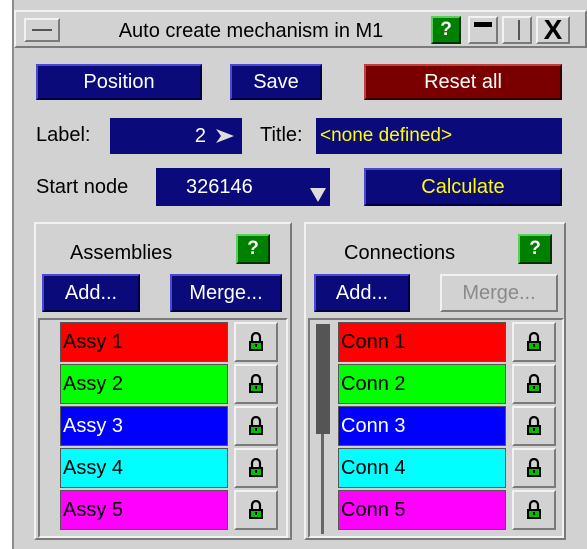 The height and width of the screenshot is (549, 587). I want to click on start-node-field: 326146, so click(243, 187).